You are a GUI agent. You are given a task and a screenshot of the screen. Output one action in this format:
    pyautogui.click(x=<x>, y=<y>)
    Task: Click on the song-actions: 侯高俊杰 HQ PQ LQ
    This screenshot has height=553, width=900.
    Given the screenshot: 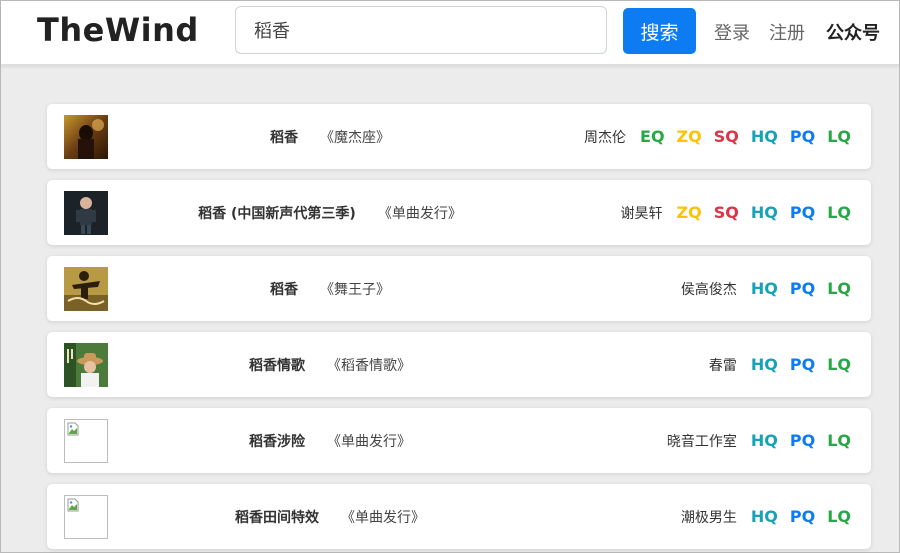 What is the action you would take?
    pyautogui.click(x=766, y=288)
    